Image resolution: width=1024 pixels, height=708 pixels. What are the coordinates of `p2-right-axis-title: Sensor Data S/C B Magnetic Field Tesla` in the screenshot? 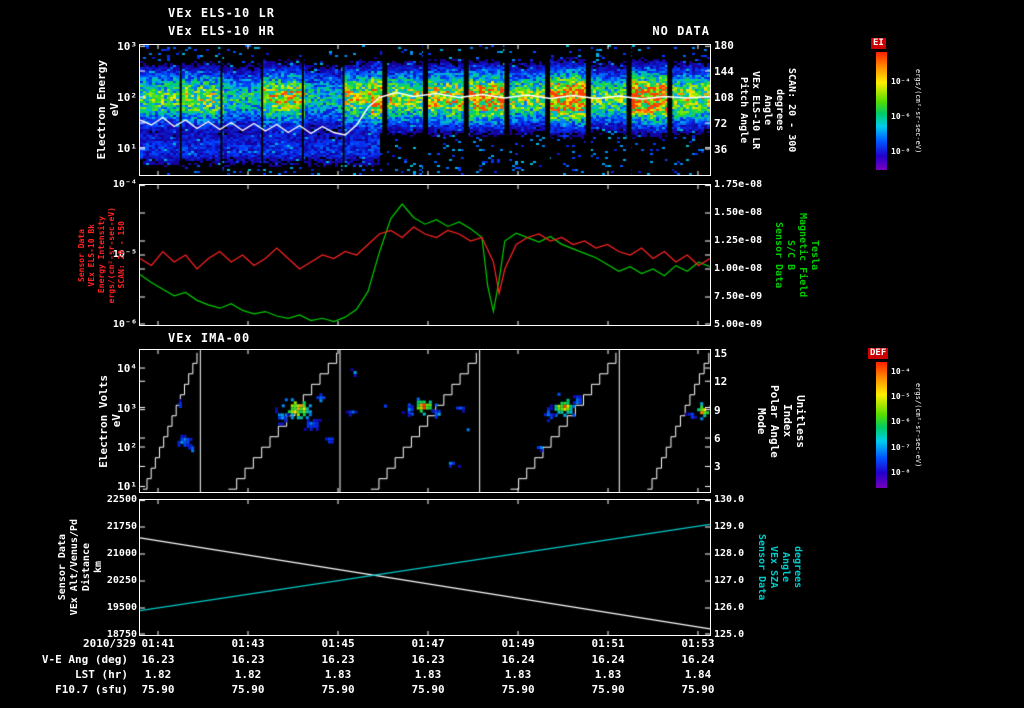 It's located at (796, 255).